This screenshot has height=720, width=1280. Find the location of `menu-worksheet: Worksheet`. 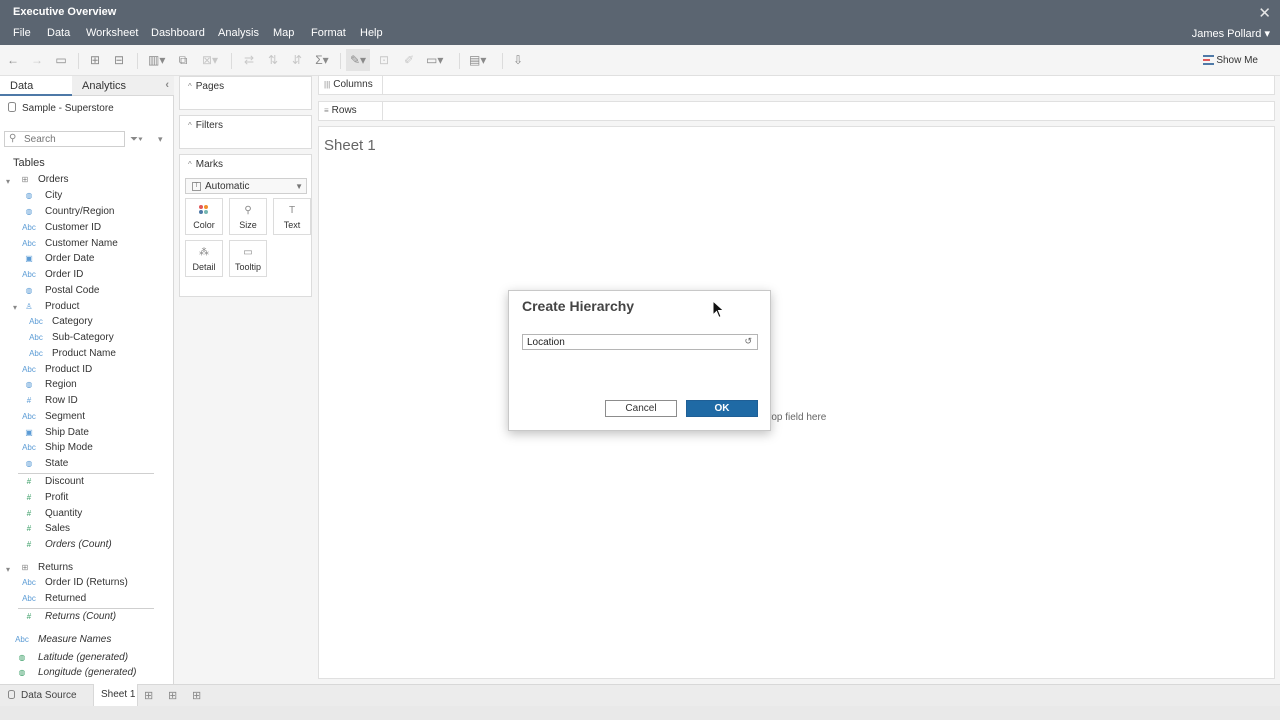

menu-worksheet: Worksheet is located at coordinates (112, 33).